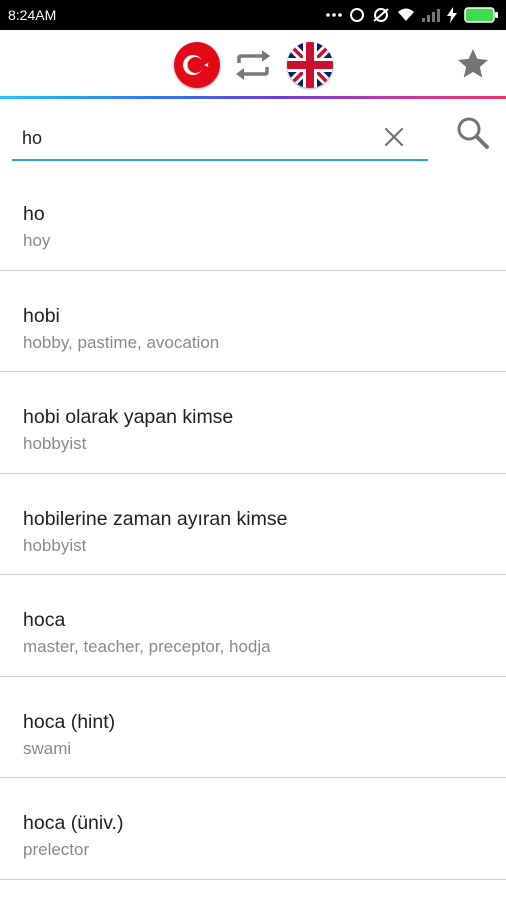 This screenshot has width=506, height=900. Describe the element at coordinates (310, 65) in the screenshot. I see `uk-flag-icon` at that location.